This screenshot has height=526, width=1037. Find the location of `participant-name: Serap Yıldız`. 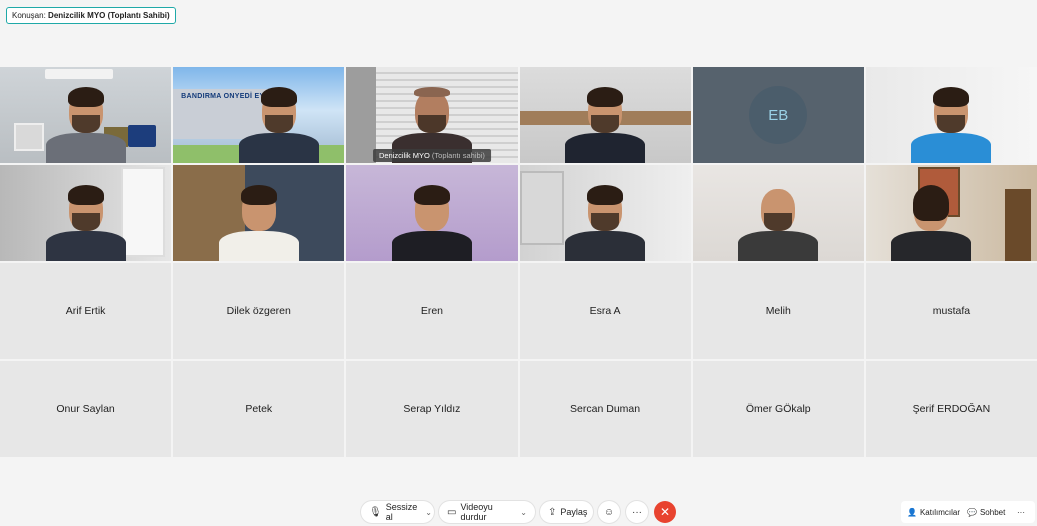

participant-name: Serap Yıldız is located at coordinates (432, 409).